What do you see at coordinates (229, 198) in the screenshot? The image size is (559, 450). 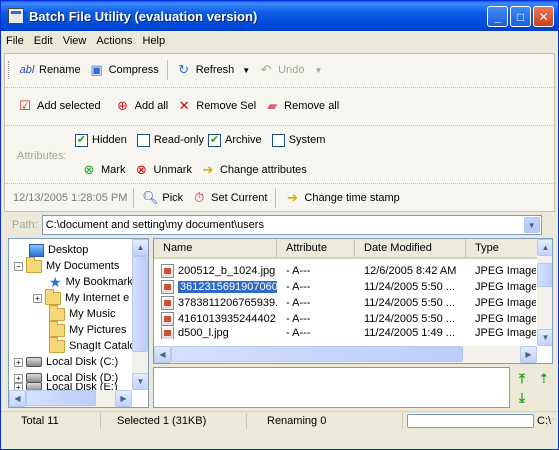 I see `set-current-button: ⏱ Set Current` at bounding box center [229, 198].